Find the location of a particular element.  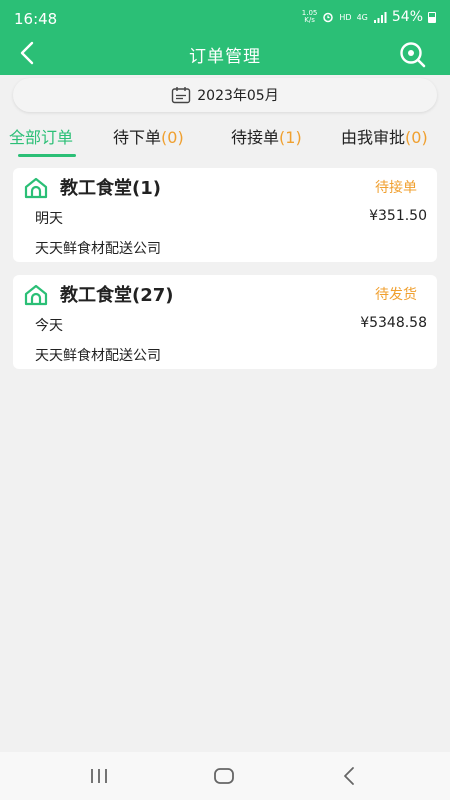

order-amount: ¥351.50 is located at coordinates (398, 216).